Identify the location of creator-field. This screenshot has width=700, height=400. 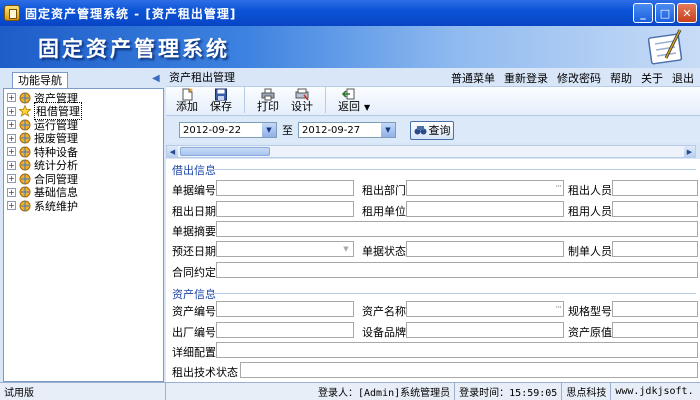
(655, 249).